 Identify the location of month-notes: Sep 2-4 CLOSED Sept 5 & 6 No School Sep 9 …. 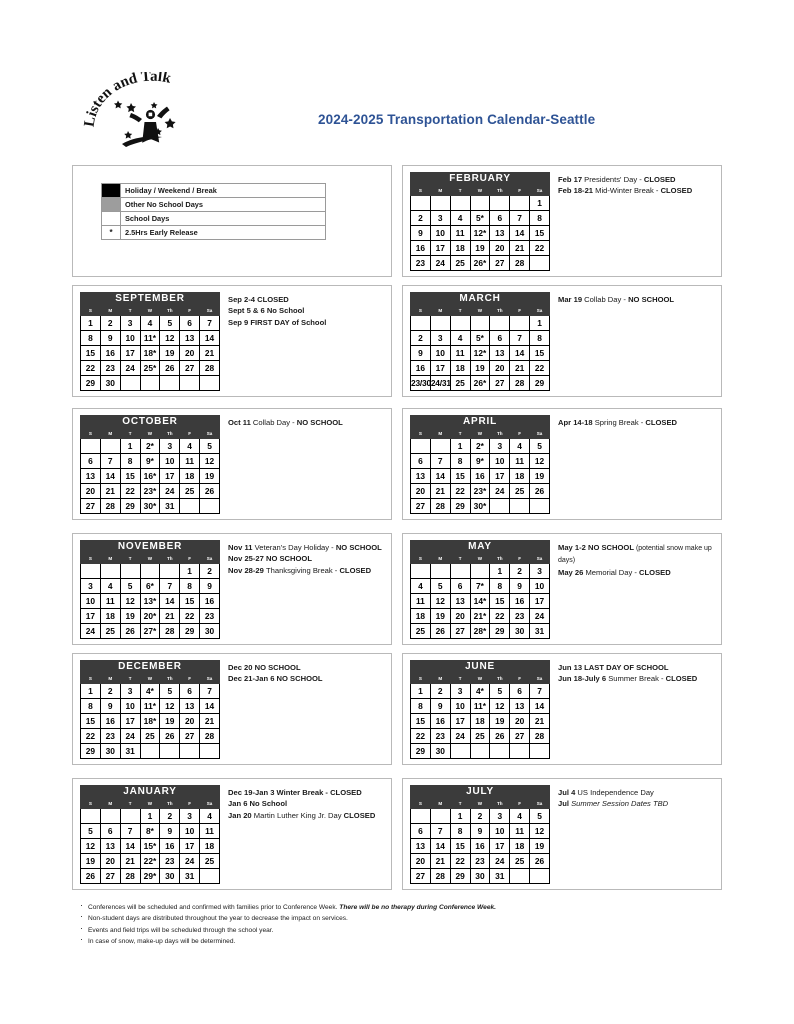
(307, 311).